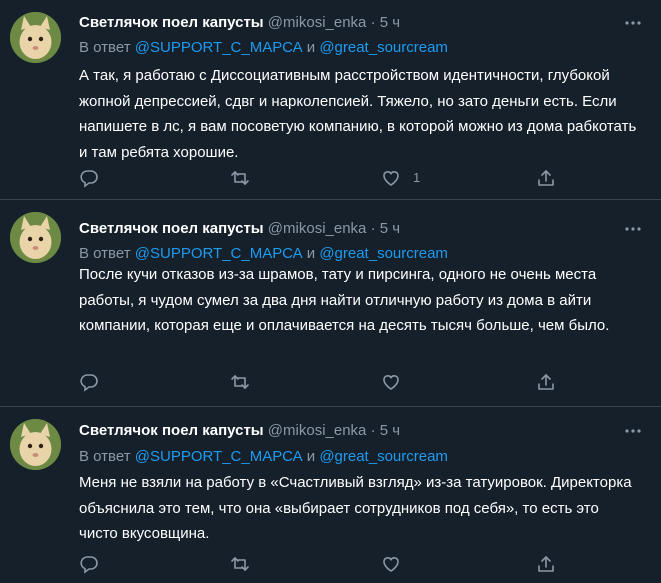 This screenshot has height=583, width=661. Describe the element at coordinates (417, 177) in the screenshot. I see `like-count: 1` at that location.